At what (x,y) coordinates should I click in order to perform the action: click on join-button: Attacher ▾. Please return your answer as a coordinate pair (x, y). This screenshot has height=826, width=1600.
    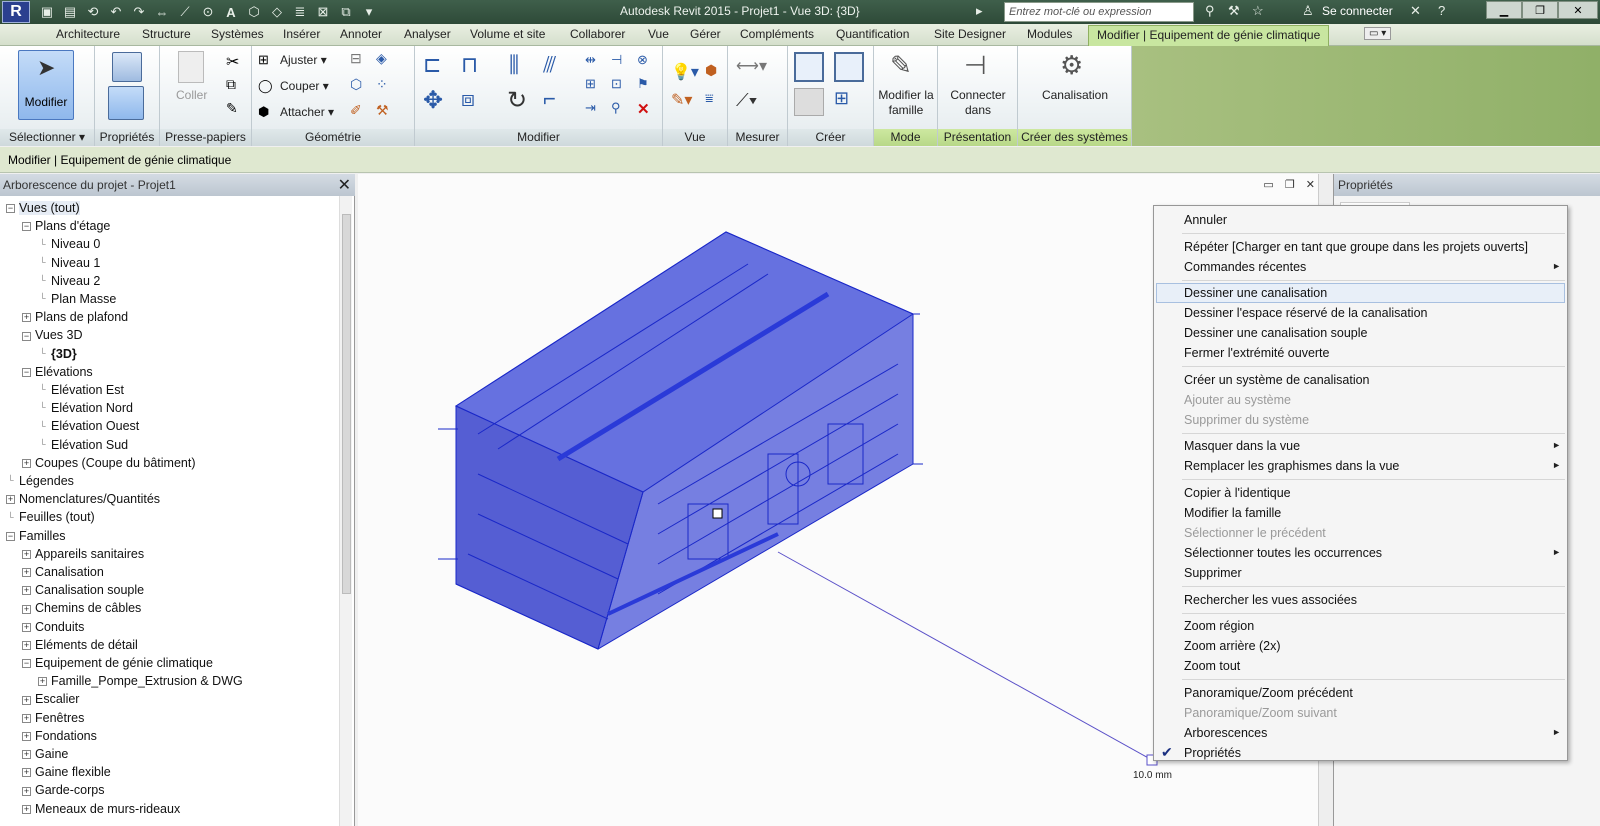
    Looking at the image, I should click on (307, 112).